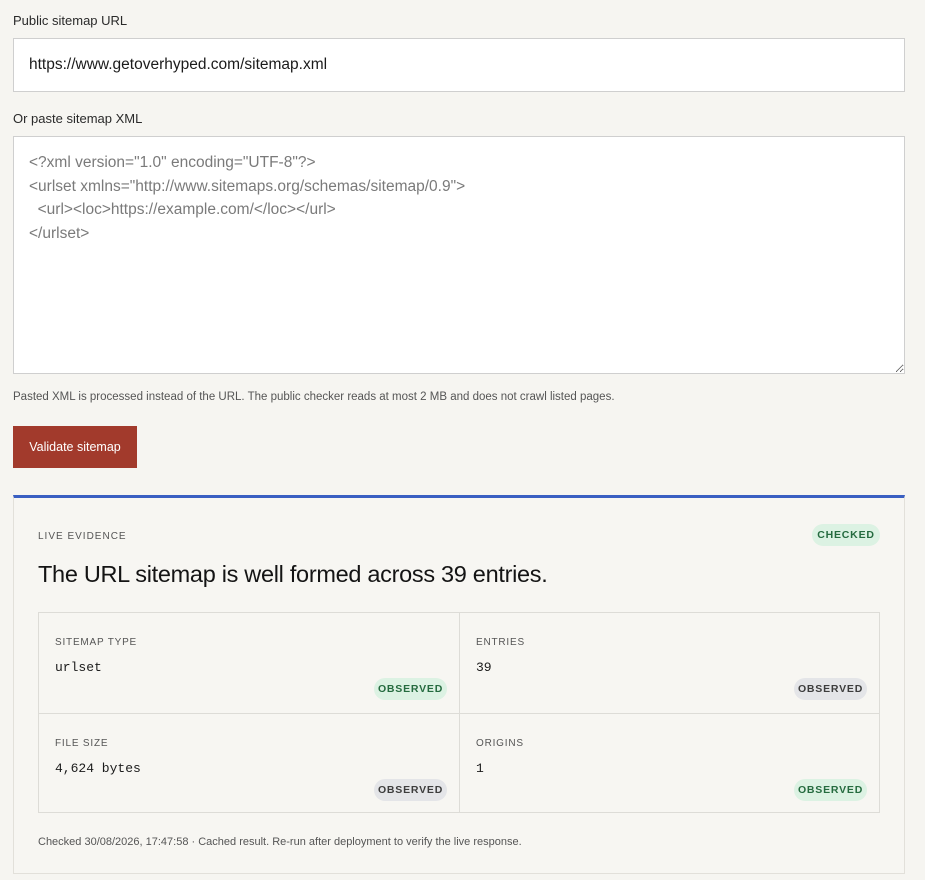 This screenshot has width=925, height=880. I want to click on validate-sitemap-button: Validate sitemap, so click(75, 447).